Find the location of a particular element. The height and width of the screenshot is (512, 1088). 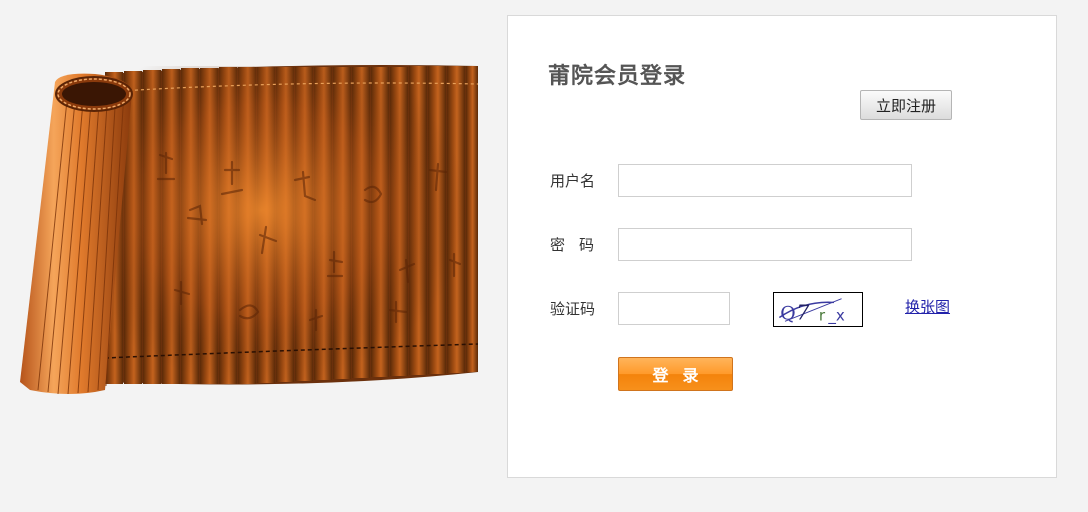

captcha-text-r: r is located at coordinates (822, 315).